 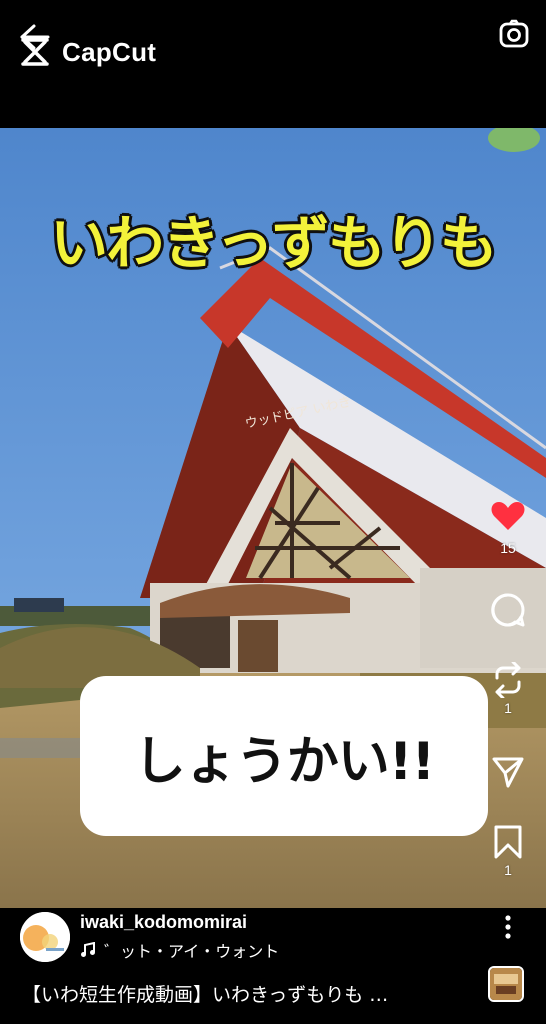 I want to click on comment-button, so click(x=508, y=610).